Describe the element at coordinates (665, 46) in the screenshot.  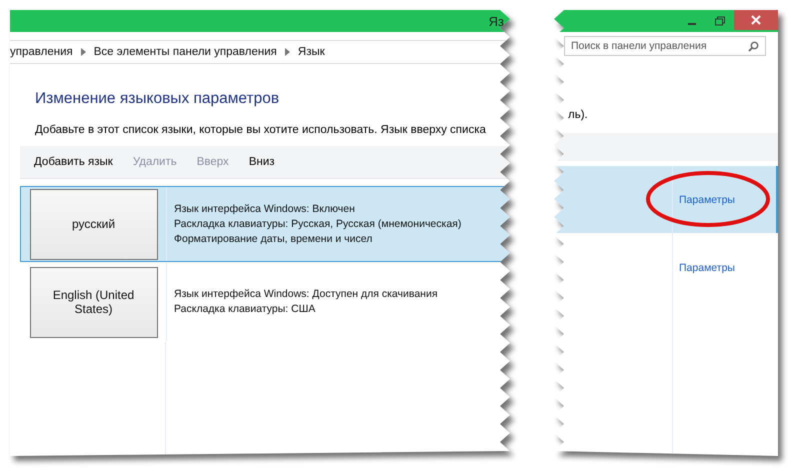
I see `search-field: Поиск в панели управления` at that location.